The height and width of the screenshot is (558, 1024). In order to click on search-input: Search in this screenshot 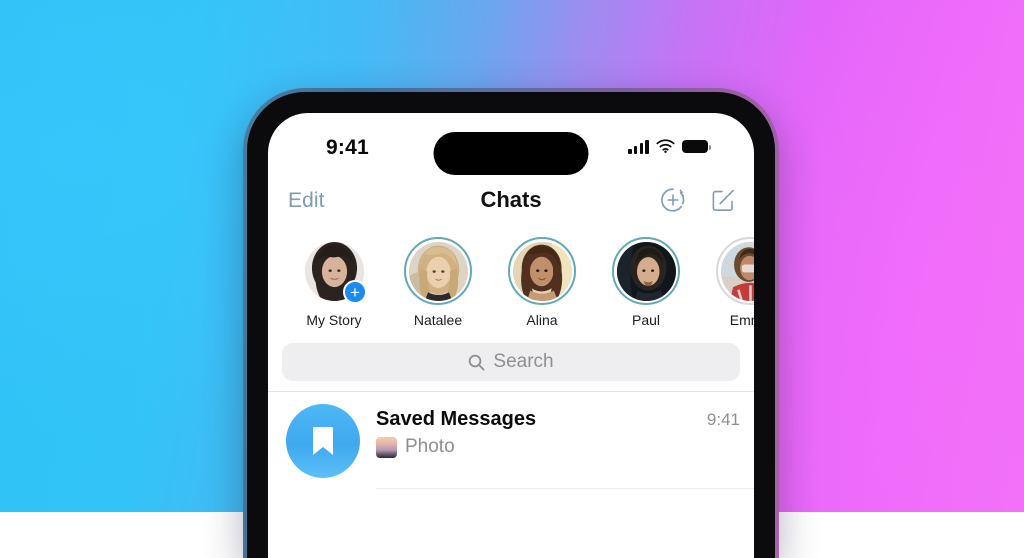, I will do `click(511, 362)`.